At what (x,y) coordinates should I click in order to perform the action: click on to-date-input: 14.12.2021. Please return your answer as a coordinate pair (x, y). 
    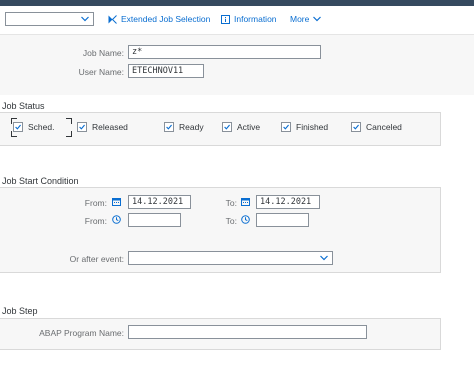
    Looking at the image, I should click on (288, 202).